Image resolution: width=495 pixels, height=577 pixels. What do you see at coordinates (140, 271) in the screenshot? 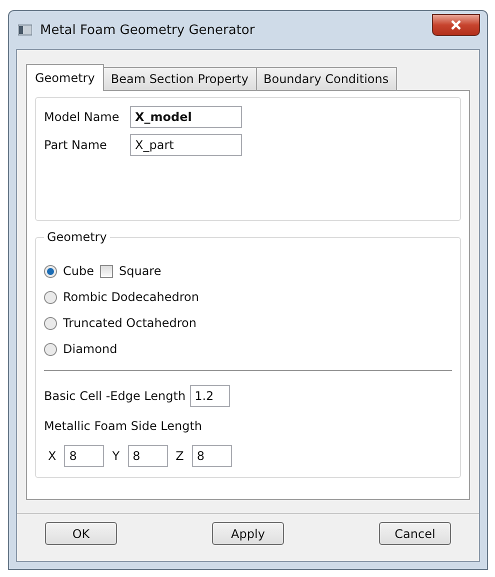
I see `checkbox-label: Square` at bounding box center [140, 271].